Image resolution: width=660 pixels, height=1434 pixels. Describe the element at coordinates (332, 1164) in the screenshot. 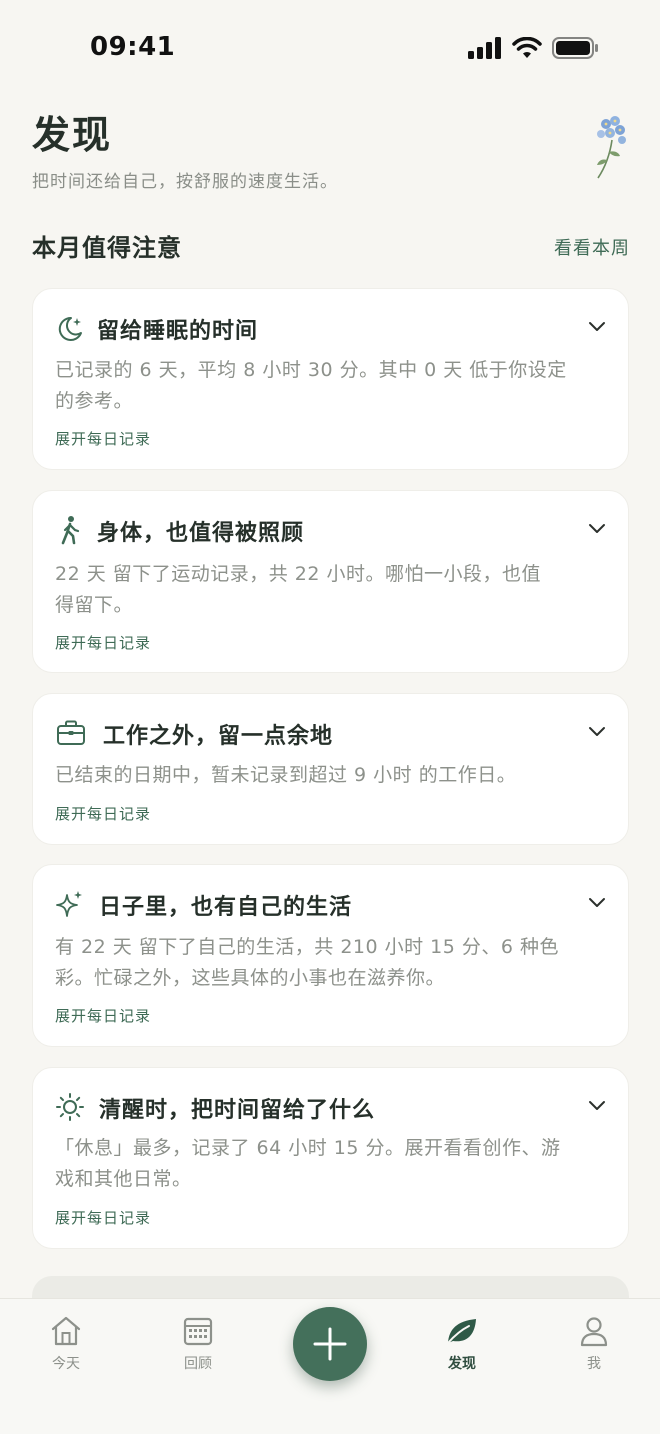

I see `card-description: 「休息」最多，记录了 64 小时 15 分。展开看看创作、游 戏和其他日常。` at that location.